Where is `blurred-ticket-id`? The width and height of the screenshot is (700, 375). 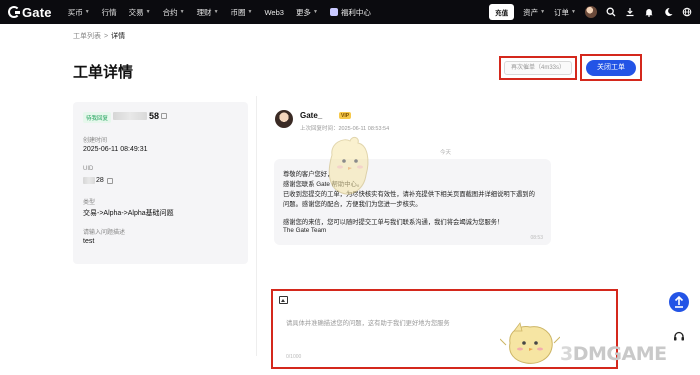
blurred-ticket-id is located at coordinates (130, 116).